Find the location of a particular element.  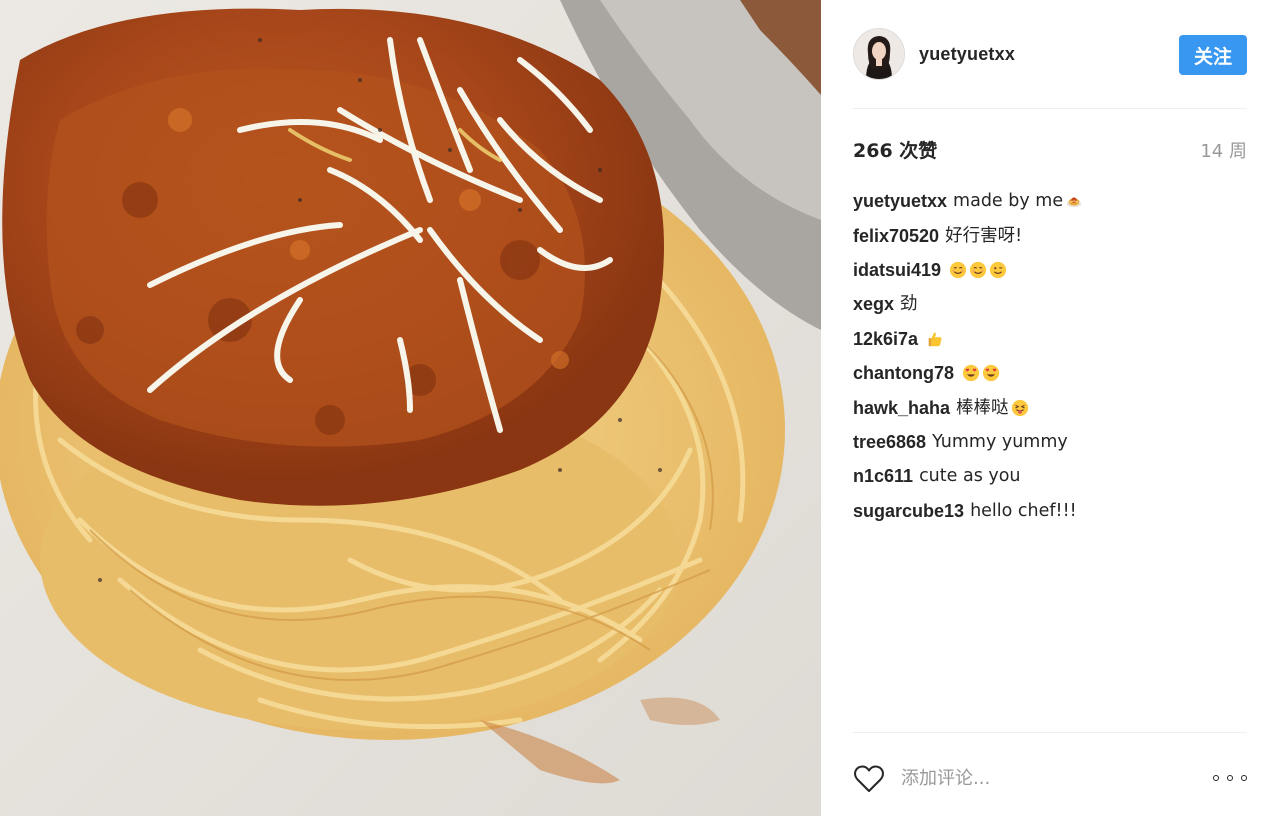

comment-username: yuetyuetxx is located at coordinates (900, 201).